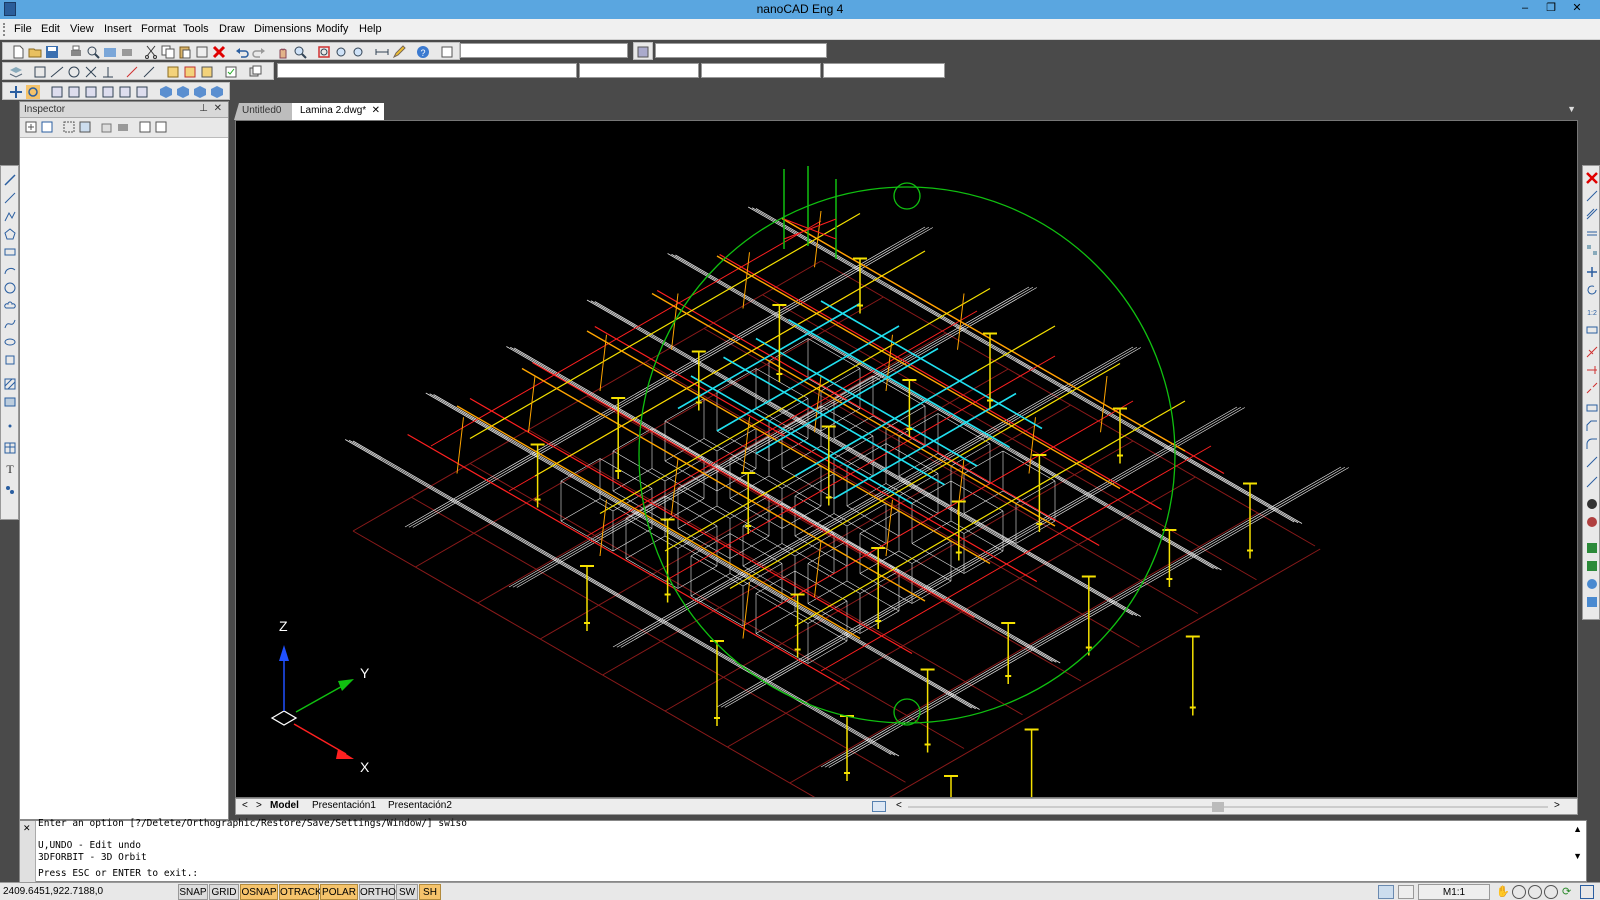 The width and height of the screenshot is (1600, 900). Describe the element at coordinates (427, 70) in the screenshot. I see `layer-combo` at that location.